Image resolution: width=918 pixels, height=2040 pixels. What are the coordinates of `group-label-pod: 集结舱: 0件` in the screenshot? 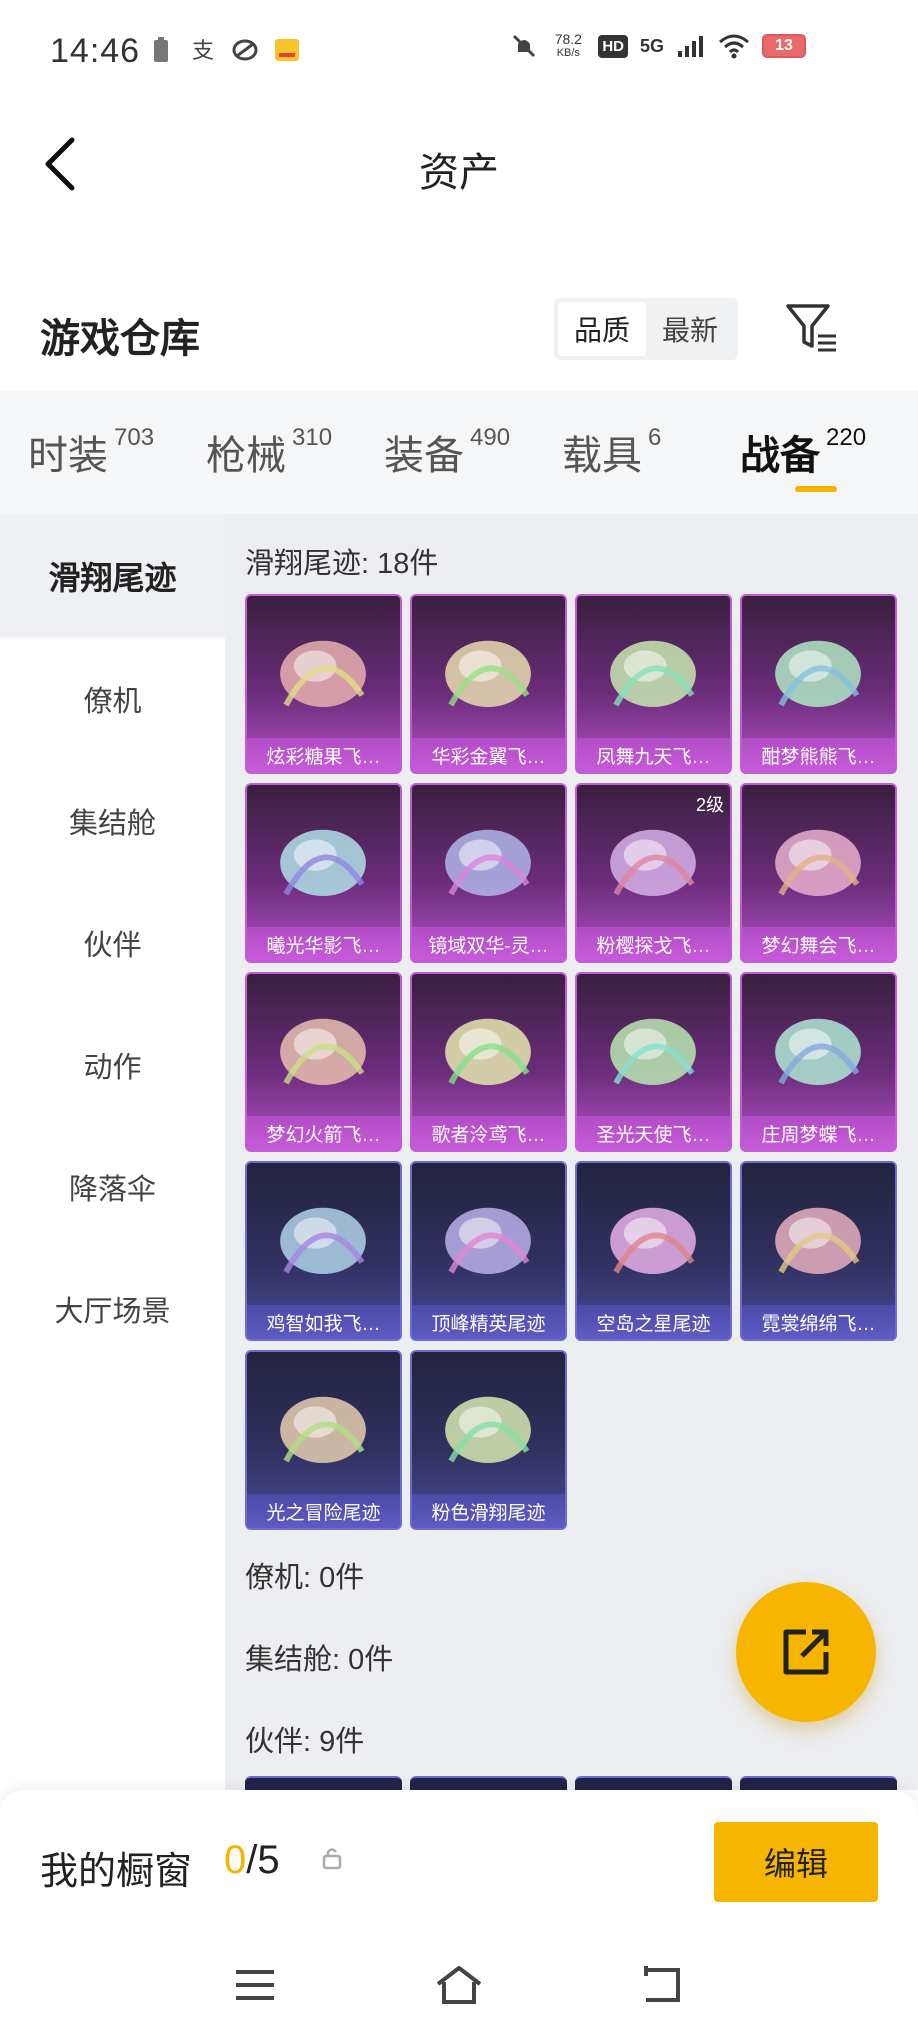 It's located at (319, 1660).